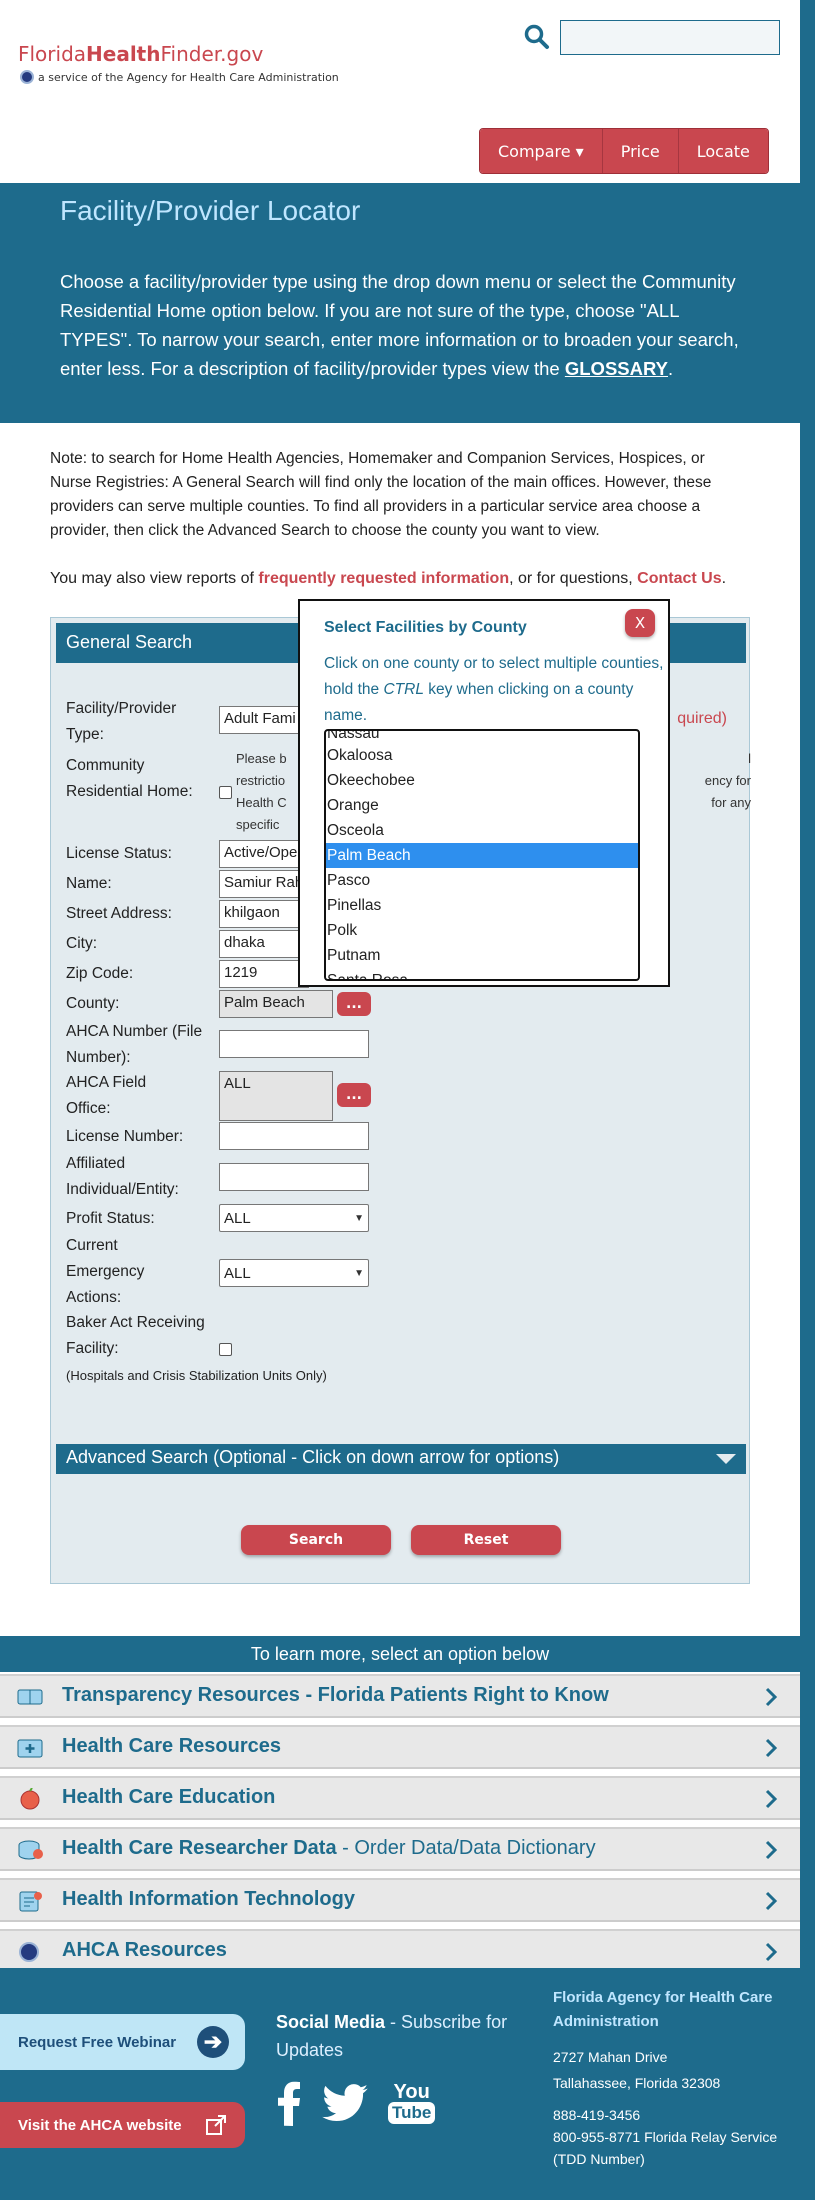 The height and width of the screenshot is (2200, 815). Describe the element at coordinates (541, 151) in the screenshot. I see `nav-compare: Compare ▾` at that location.